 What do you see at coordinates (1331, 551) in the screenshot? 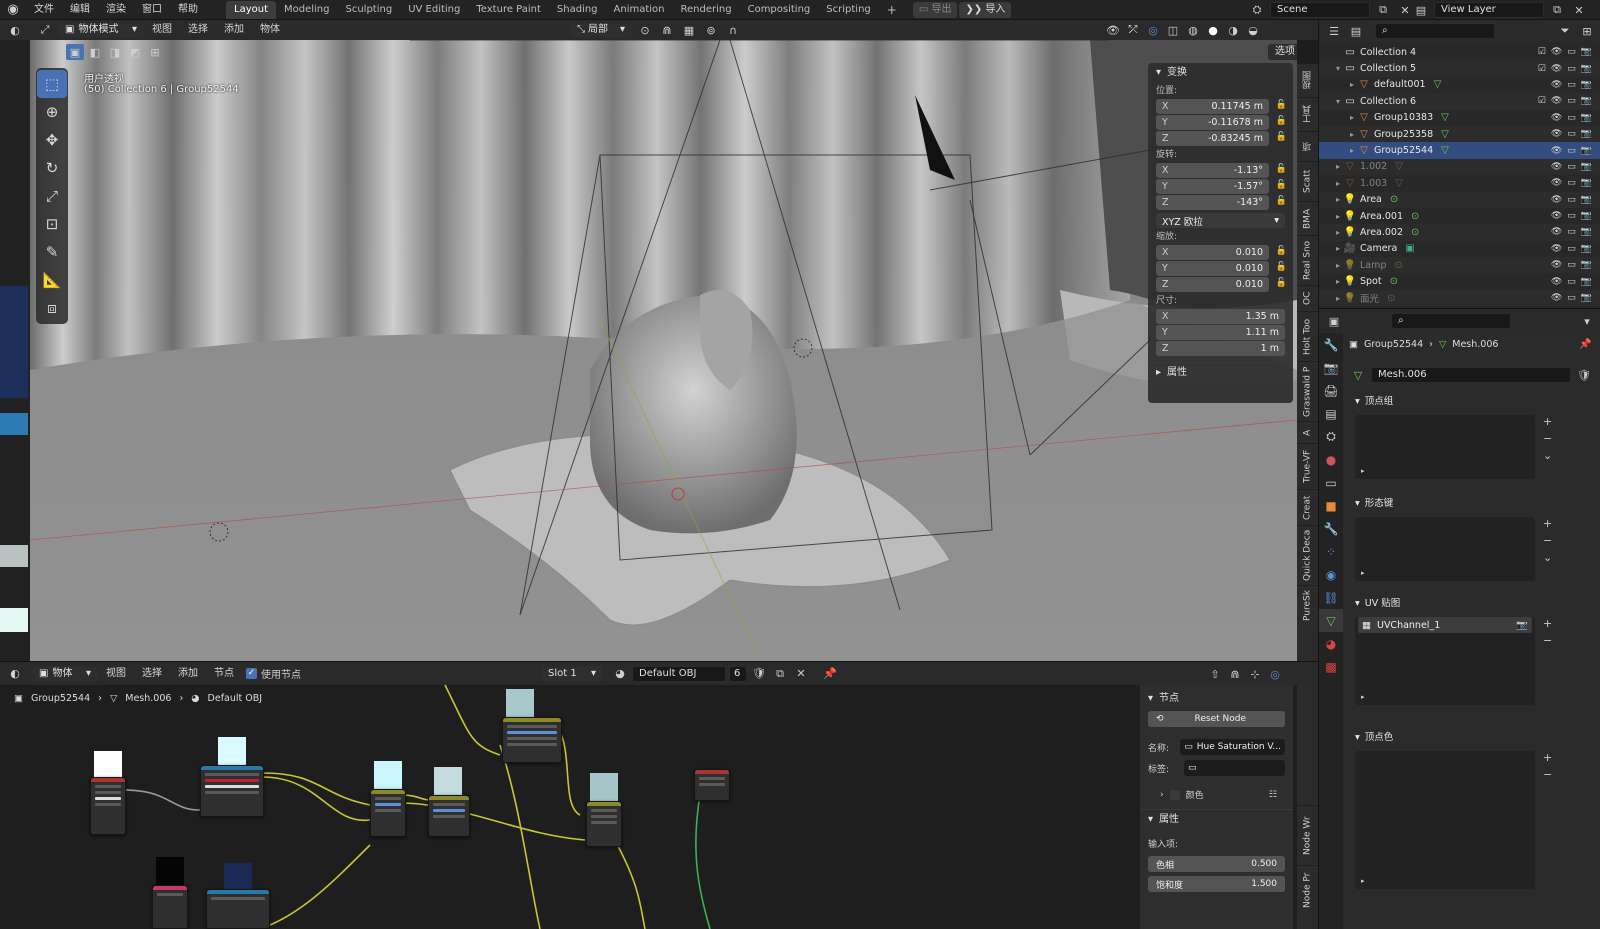
I see `particles-tab-icon: ⁘` at bounding box center [1331, 551].